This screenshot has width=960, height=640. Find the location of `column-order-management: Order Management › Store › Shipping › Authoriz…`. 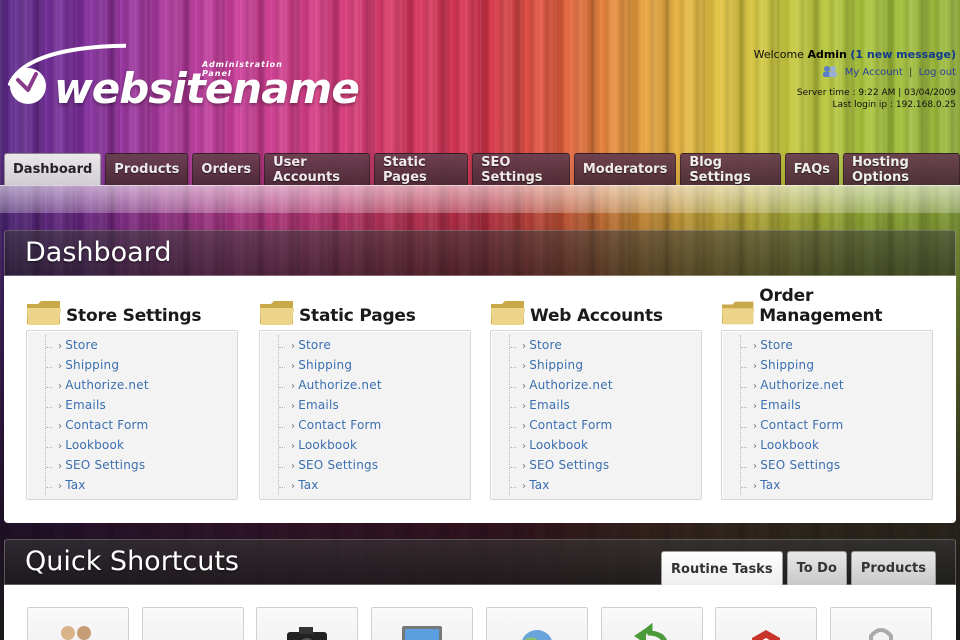

column-order-management: Order Management › Store › Shipping › Authoriz… is located at coordinates (827, 393).